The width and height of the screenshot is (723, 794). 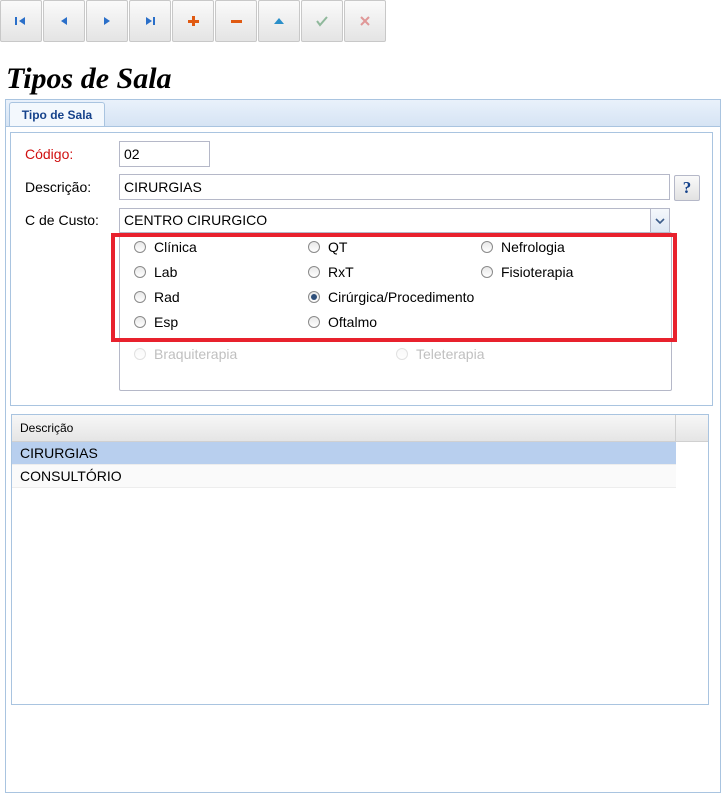 I want to click on codigo-label: Código:, so click(x=49, y=154).